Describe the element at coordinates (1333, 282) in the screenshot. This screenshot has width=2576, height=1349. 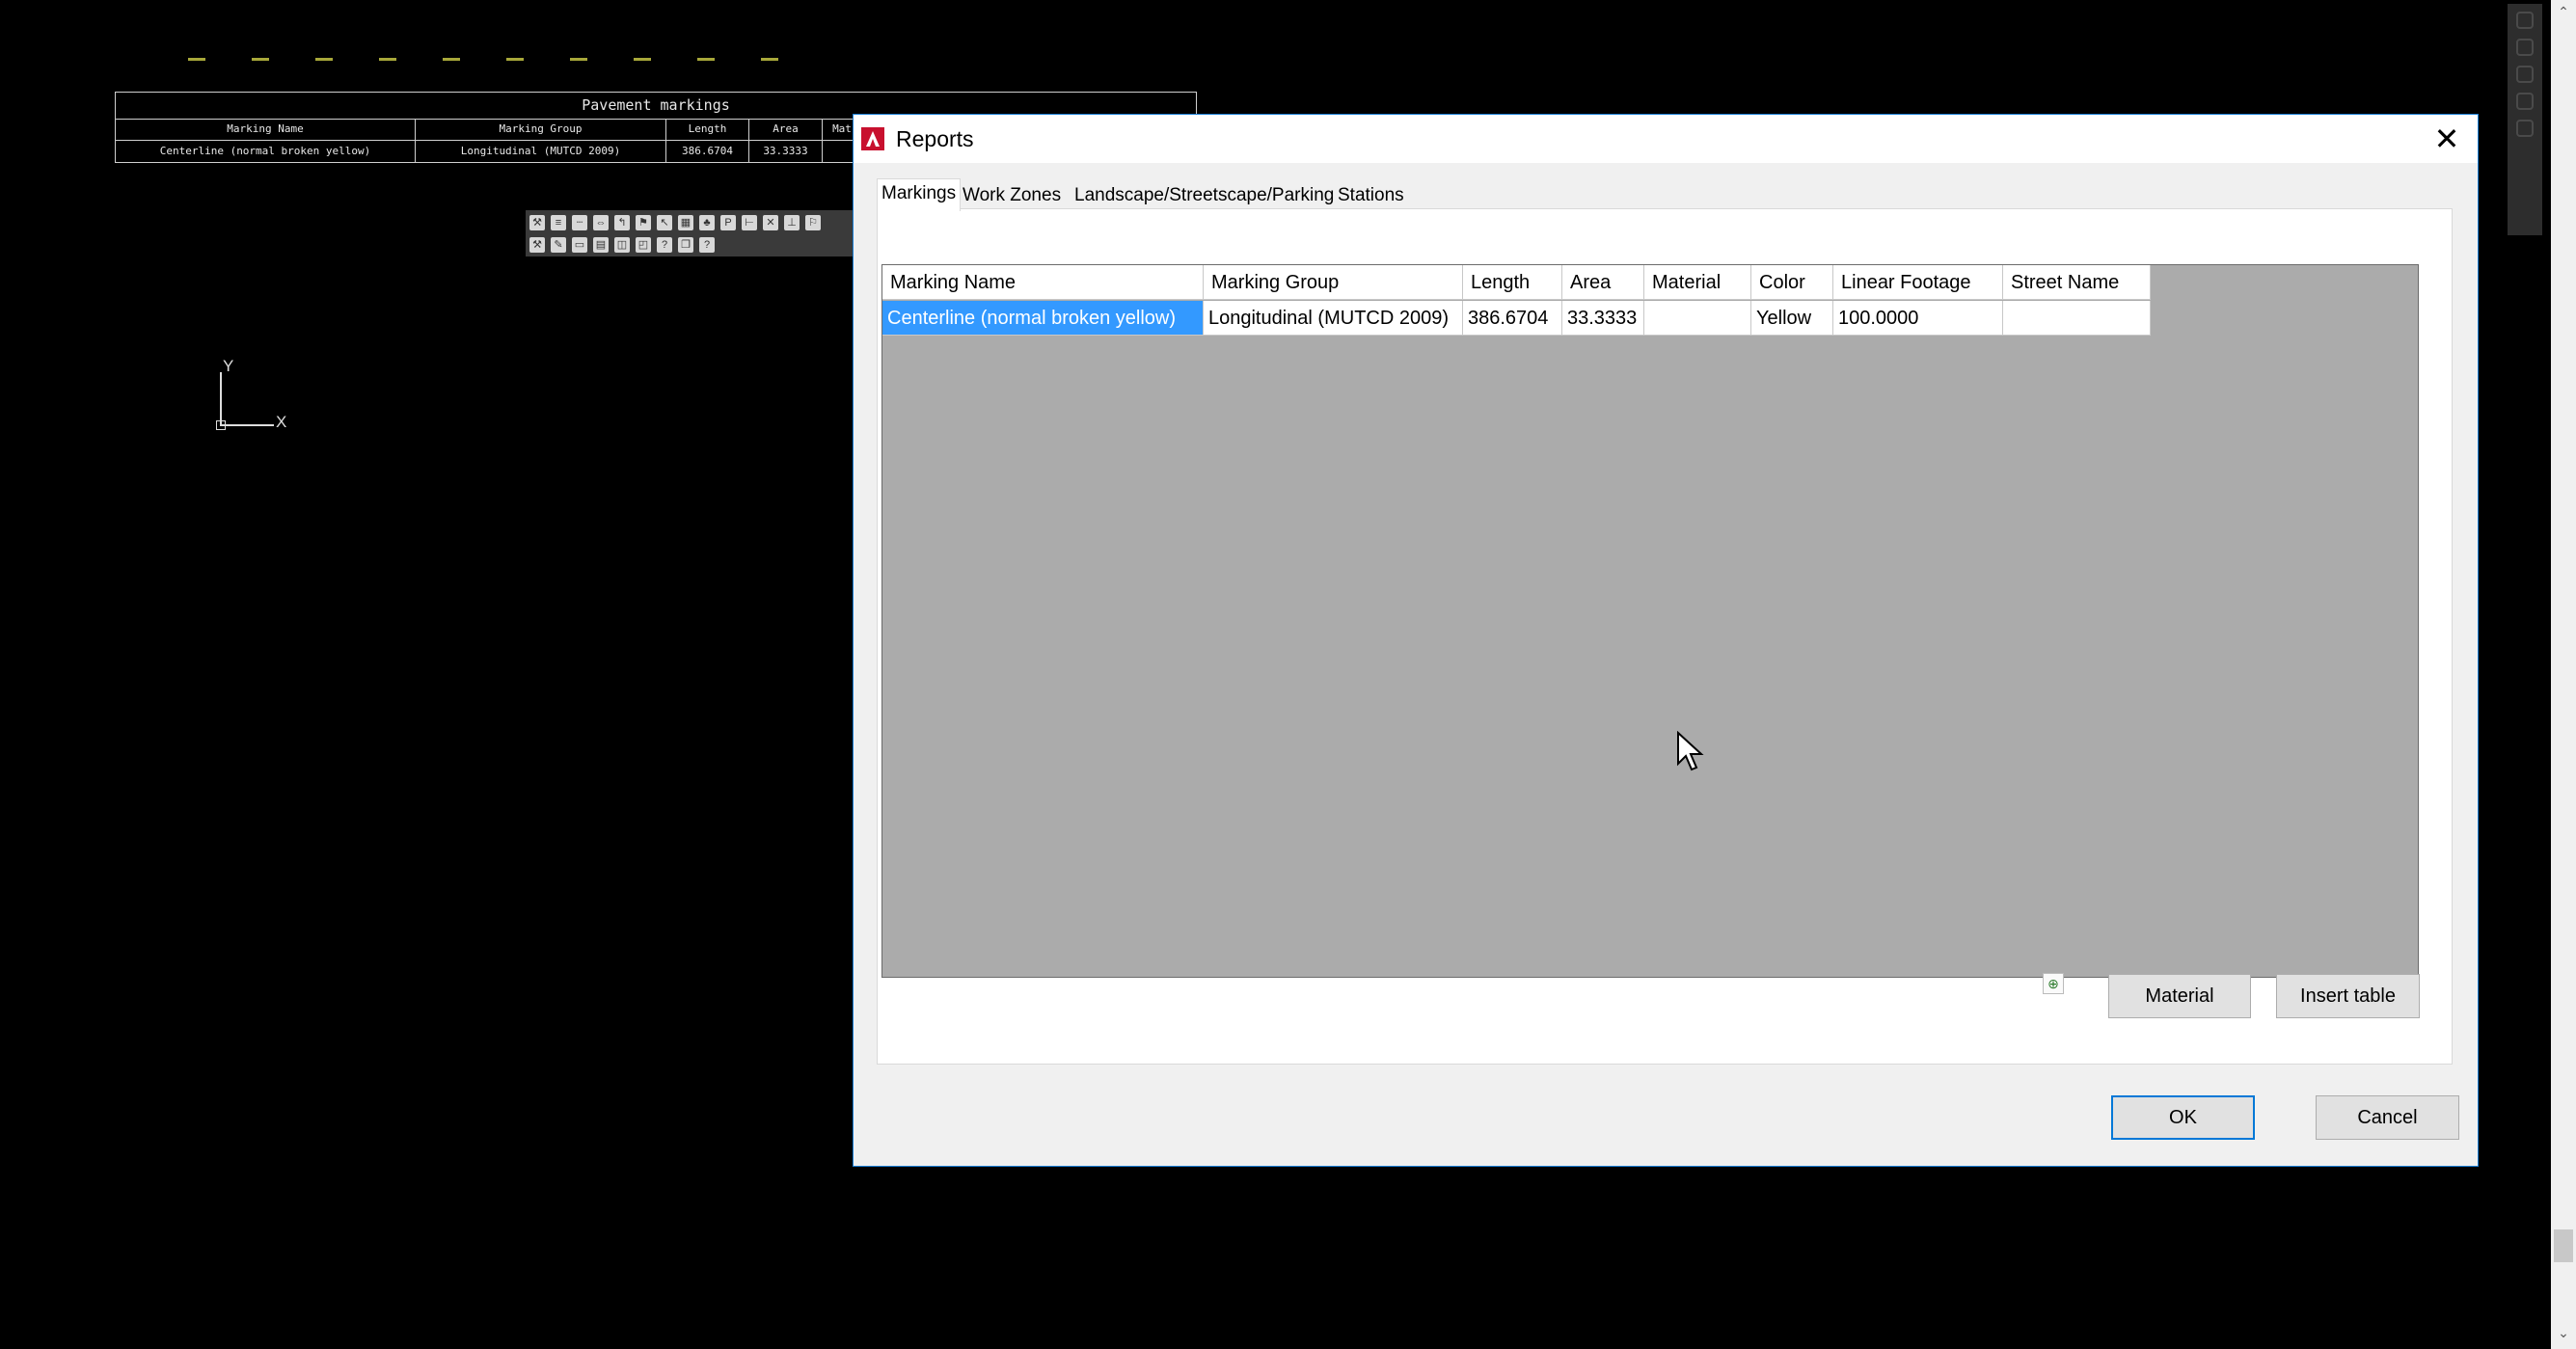
I see `grid-header-marking-group: Marking Group` at that location.